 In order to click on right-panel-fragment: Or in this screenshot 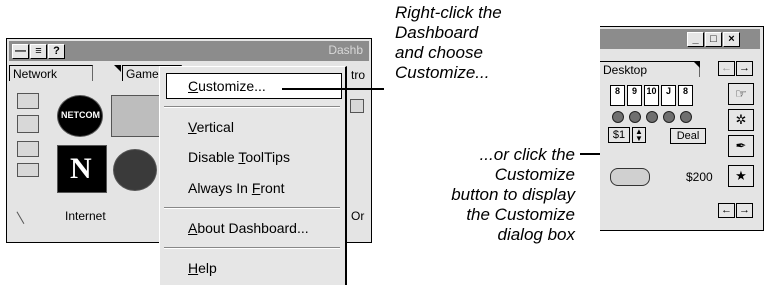, I will do `click(358, 216)`.